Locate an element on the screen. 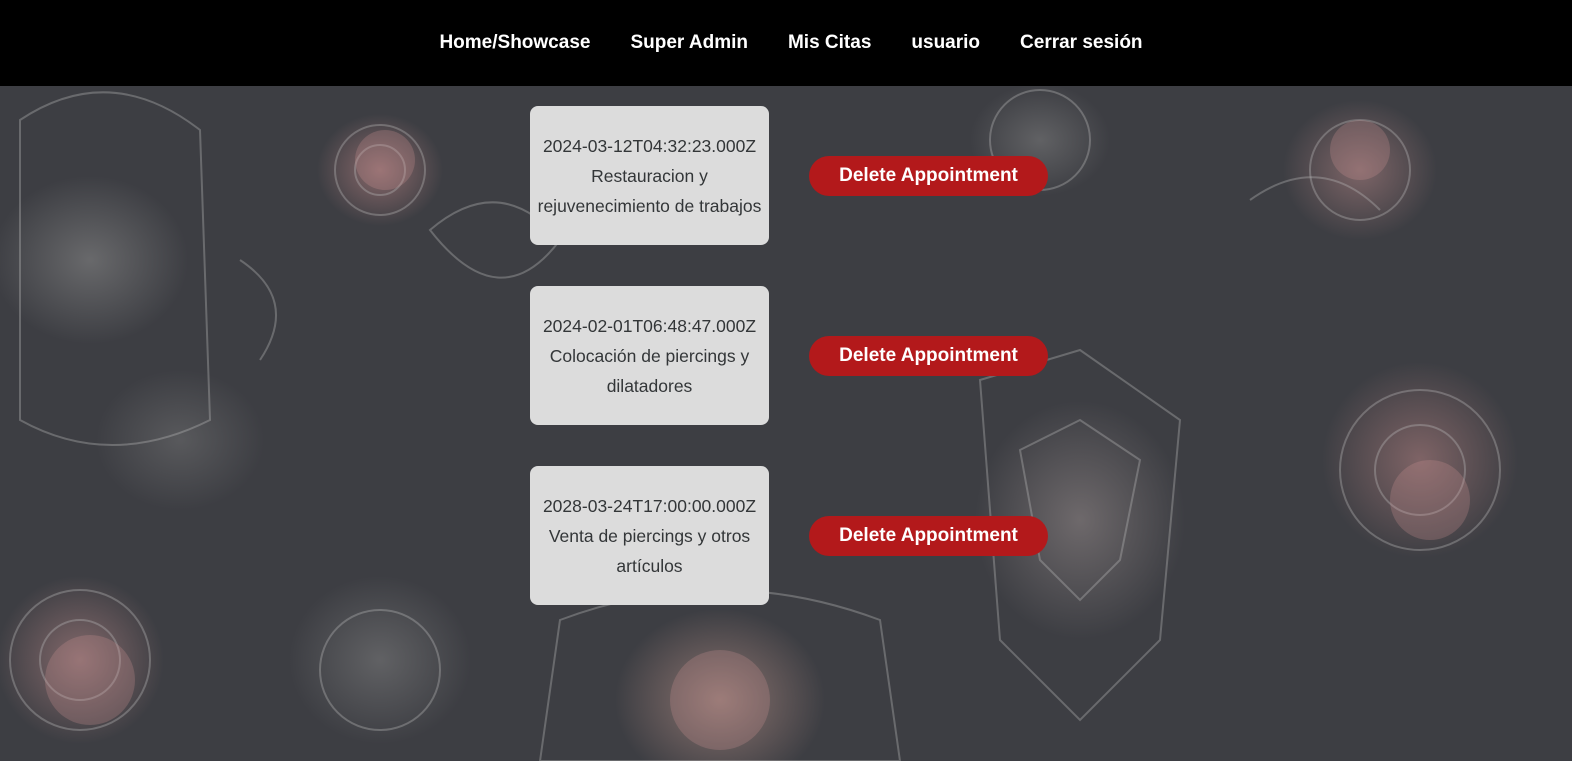 Image resolution: width=1572 pixels, height=761 pixels. nav-mis-citas: Mis Citas is located at coordinates (829, 43).